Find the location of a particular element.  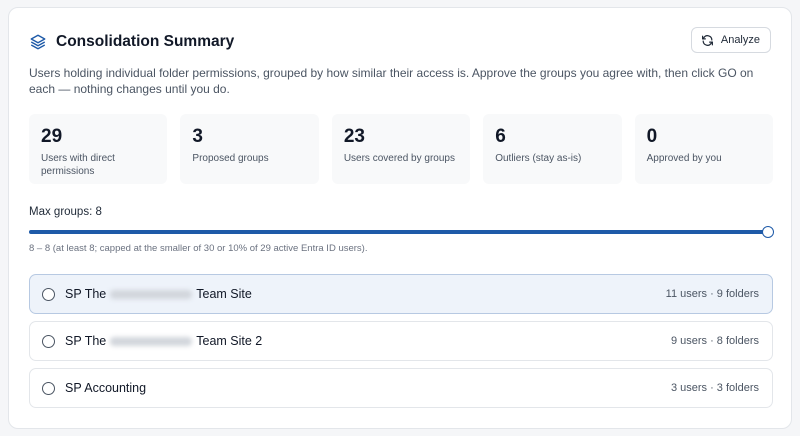

group-row-team-site: SP The Team Site 11 users · 9 folders is located at coordinates (401, 294).